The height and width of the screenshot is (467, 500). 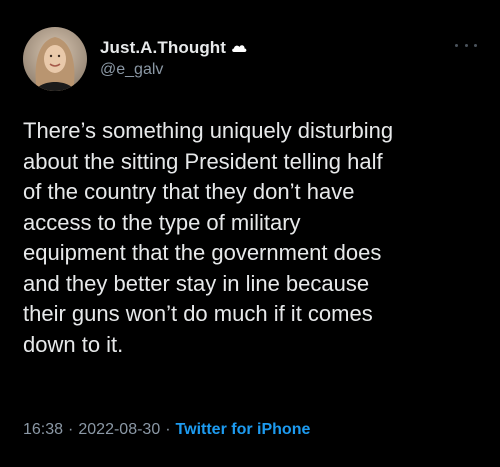 I want to click on profile-photo-icon, so click(x=55, y=59).